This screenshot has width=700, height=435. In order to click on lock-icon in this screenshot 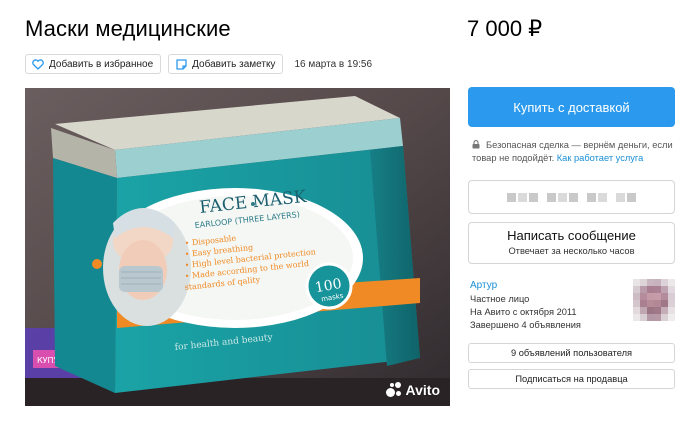, I will do `click(476, 144)`.